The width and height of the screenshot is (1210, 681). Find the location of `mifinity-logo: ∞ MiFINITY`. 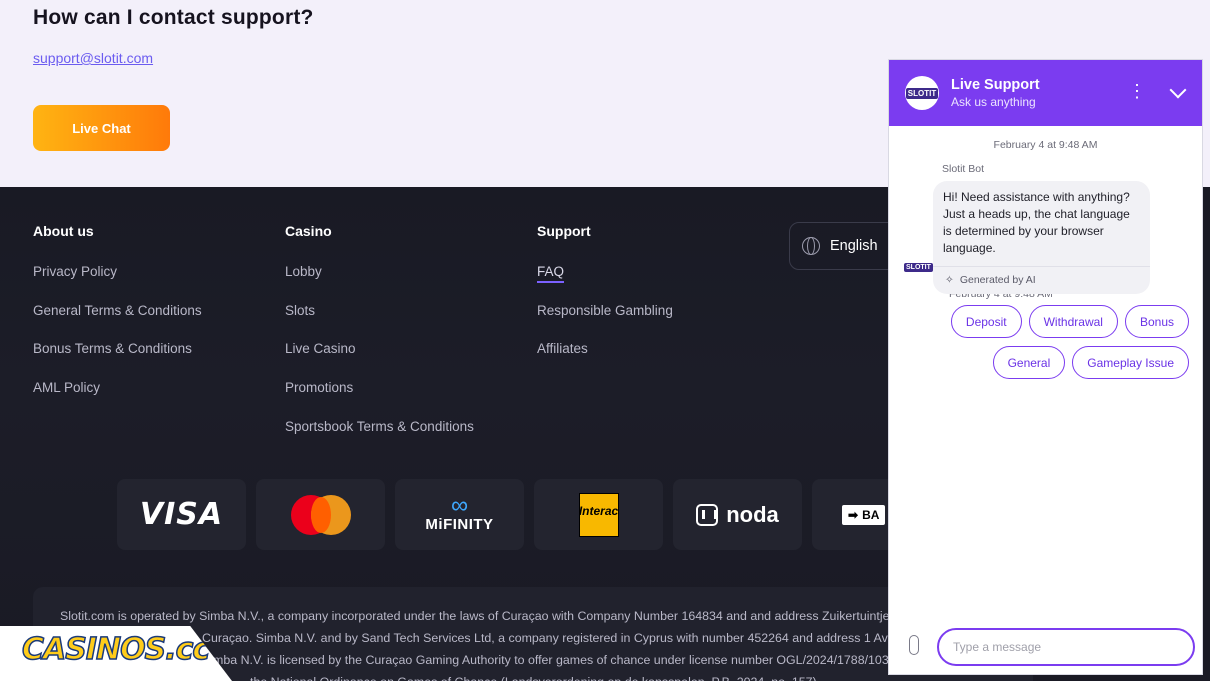

mifinity-logo: ∞ MiFINITY is located at coordinates (459, 513).